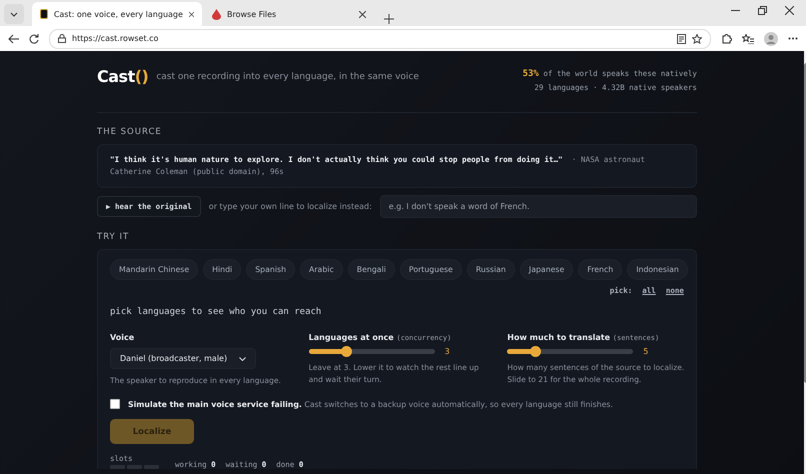  I want to click on section-heading: THE SOURCE, so click(130, 132).